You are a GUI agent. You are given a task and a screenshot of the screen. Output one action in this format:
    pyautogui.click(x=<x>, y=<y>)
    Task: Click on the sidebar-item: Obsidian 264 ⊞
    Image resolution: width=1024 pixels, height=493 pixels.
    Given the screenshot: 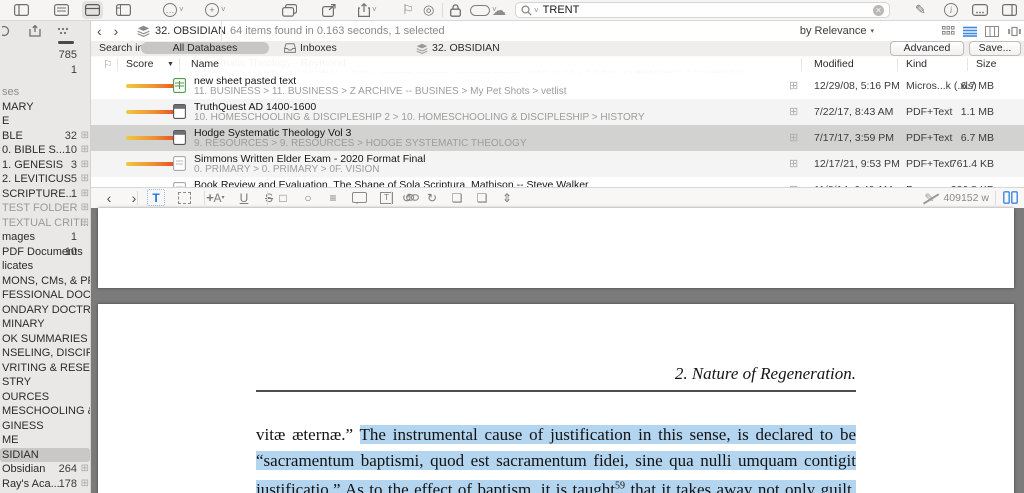 What is the action you would take?
    pyautogui.click(x=45, y=469)
    